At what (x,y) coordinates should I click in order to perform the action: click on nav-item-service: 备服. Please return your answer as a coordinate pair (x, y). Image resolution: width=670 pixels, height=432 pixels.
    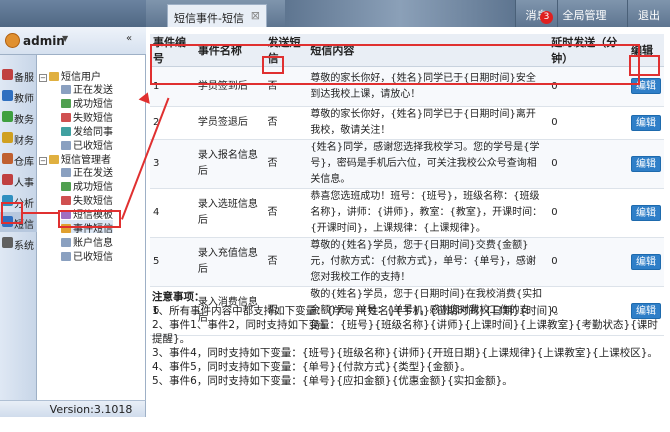
    Looking at the image, I should click on (18, 75).